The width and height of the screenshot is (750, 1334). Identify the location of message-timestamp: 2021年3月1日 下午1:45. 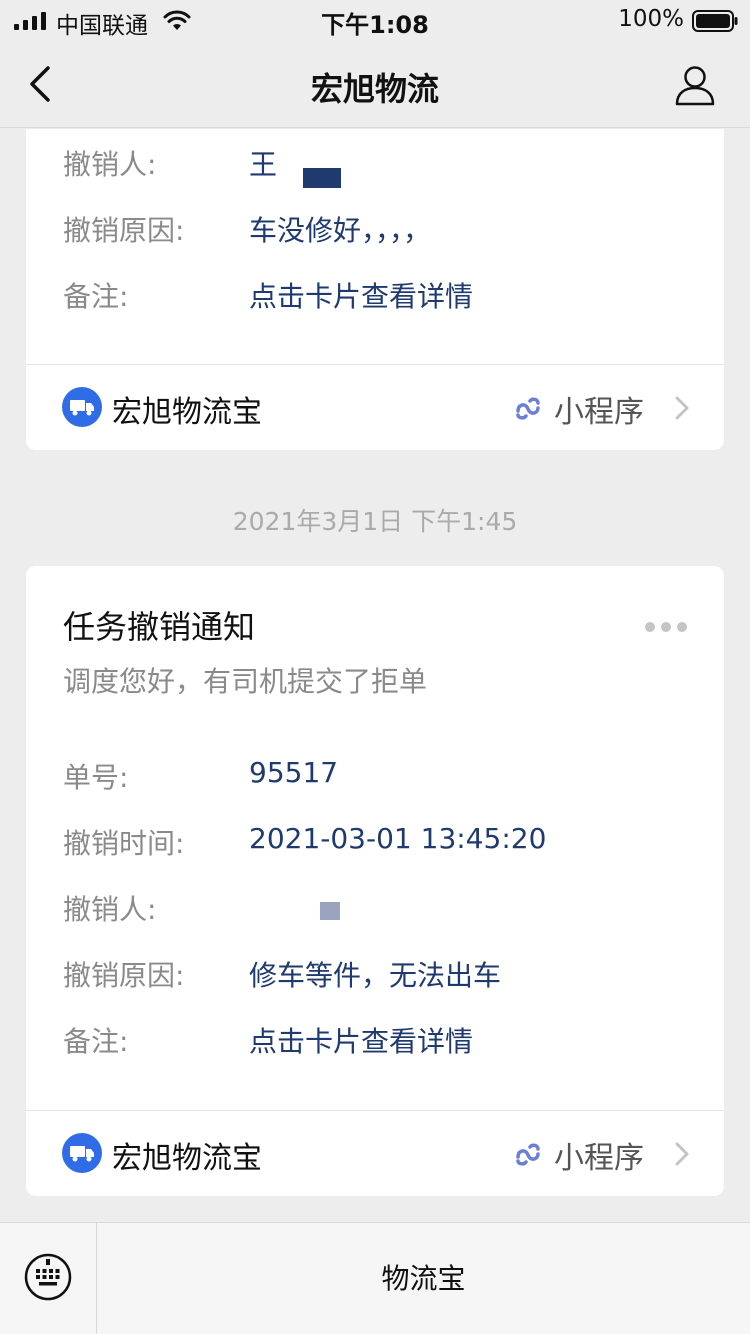
(375, 521).